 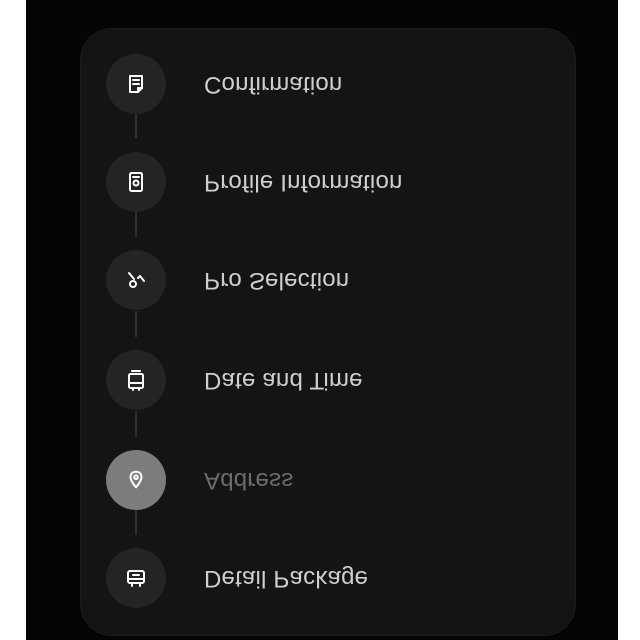 I want to click on location-drop-icon, so click(x=136, y=480).